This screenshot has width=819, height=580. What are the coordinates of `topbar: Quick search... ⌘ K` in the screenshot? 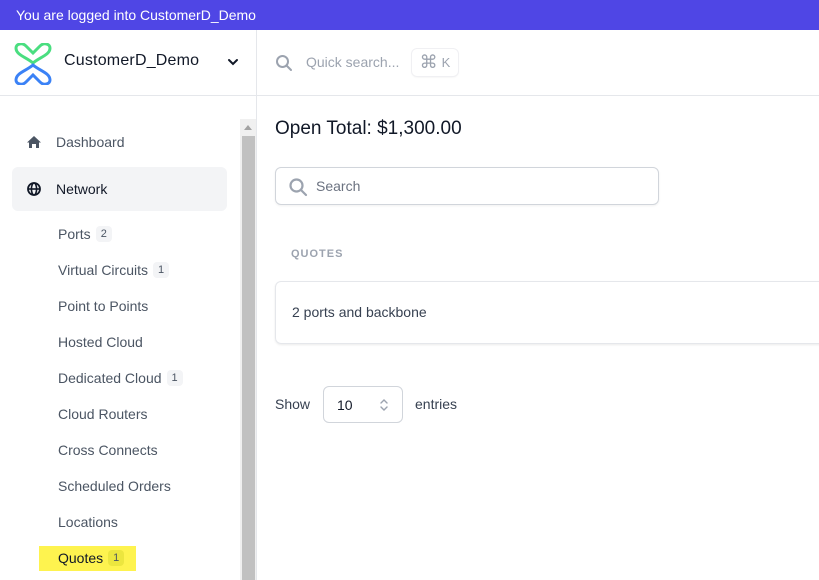 It's located at (538, 63).